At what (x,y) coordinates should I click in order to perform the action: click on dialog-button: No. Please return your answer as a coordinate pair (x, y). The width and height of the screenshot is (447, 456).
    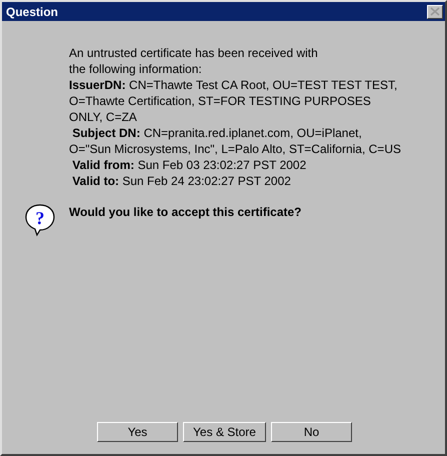
    Looking at the image, I should click on (311, 432).